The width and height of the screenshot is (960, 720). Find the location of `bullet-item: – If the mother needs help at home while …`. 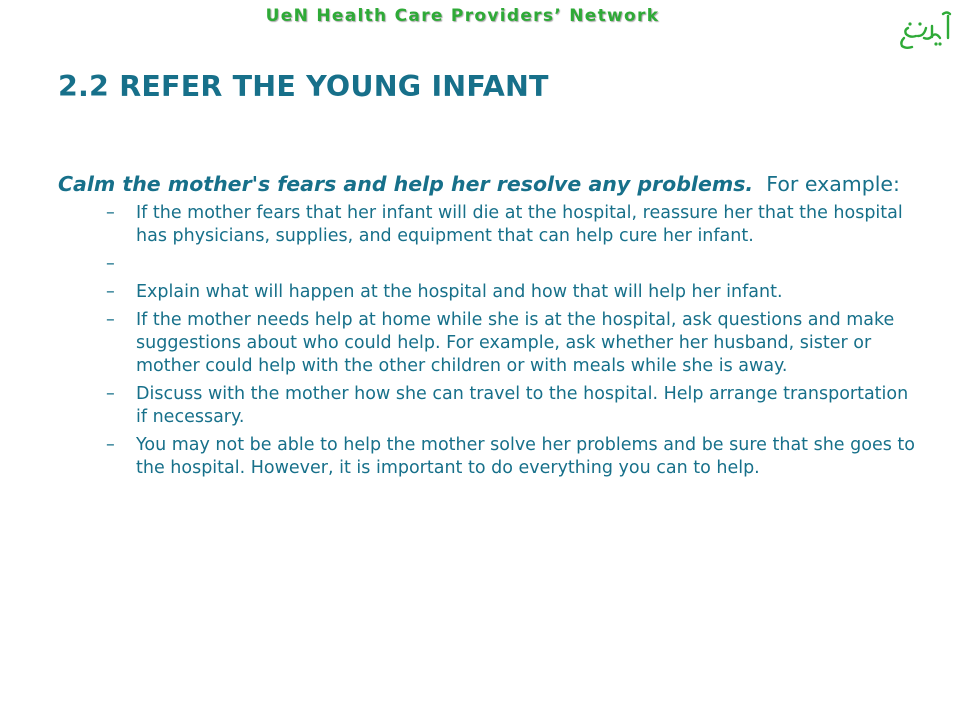

bullet-item: – If the mother needs help at home while … is located at coordinates (488, 343).